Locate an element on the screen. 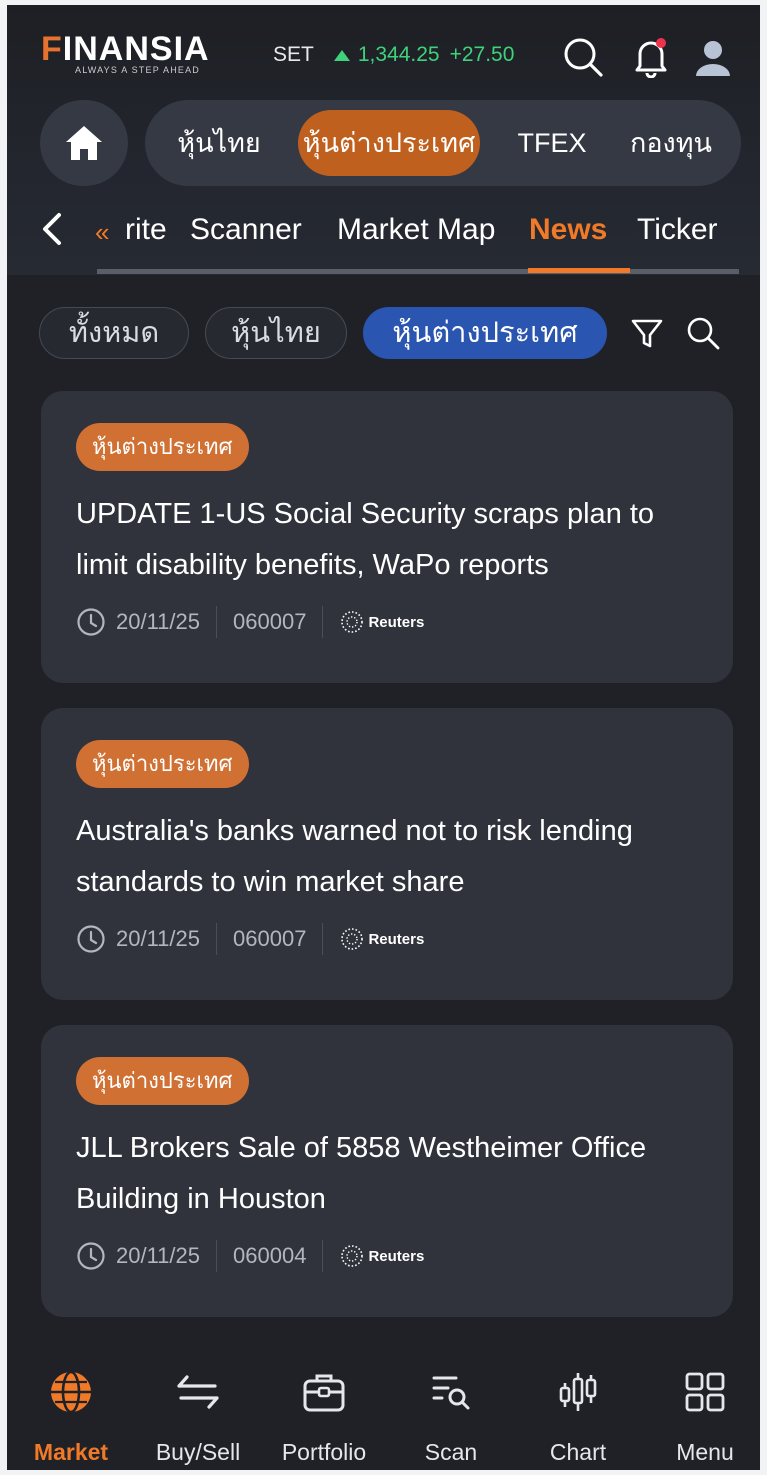  filter-all: ทั้งหมด is located at coordinates (114, 333).